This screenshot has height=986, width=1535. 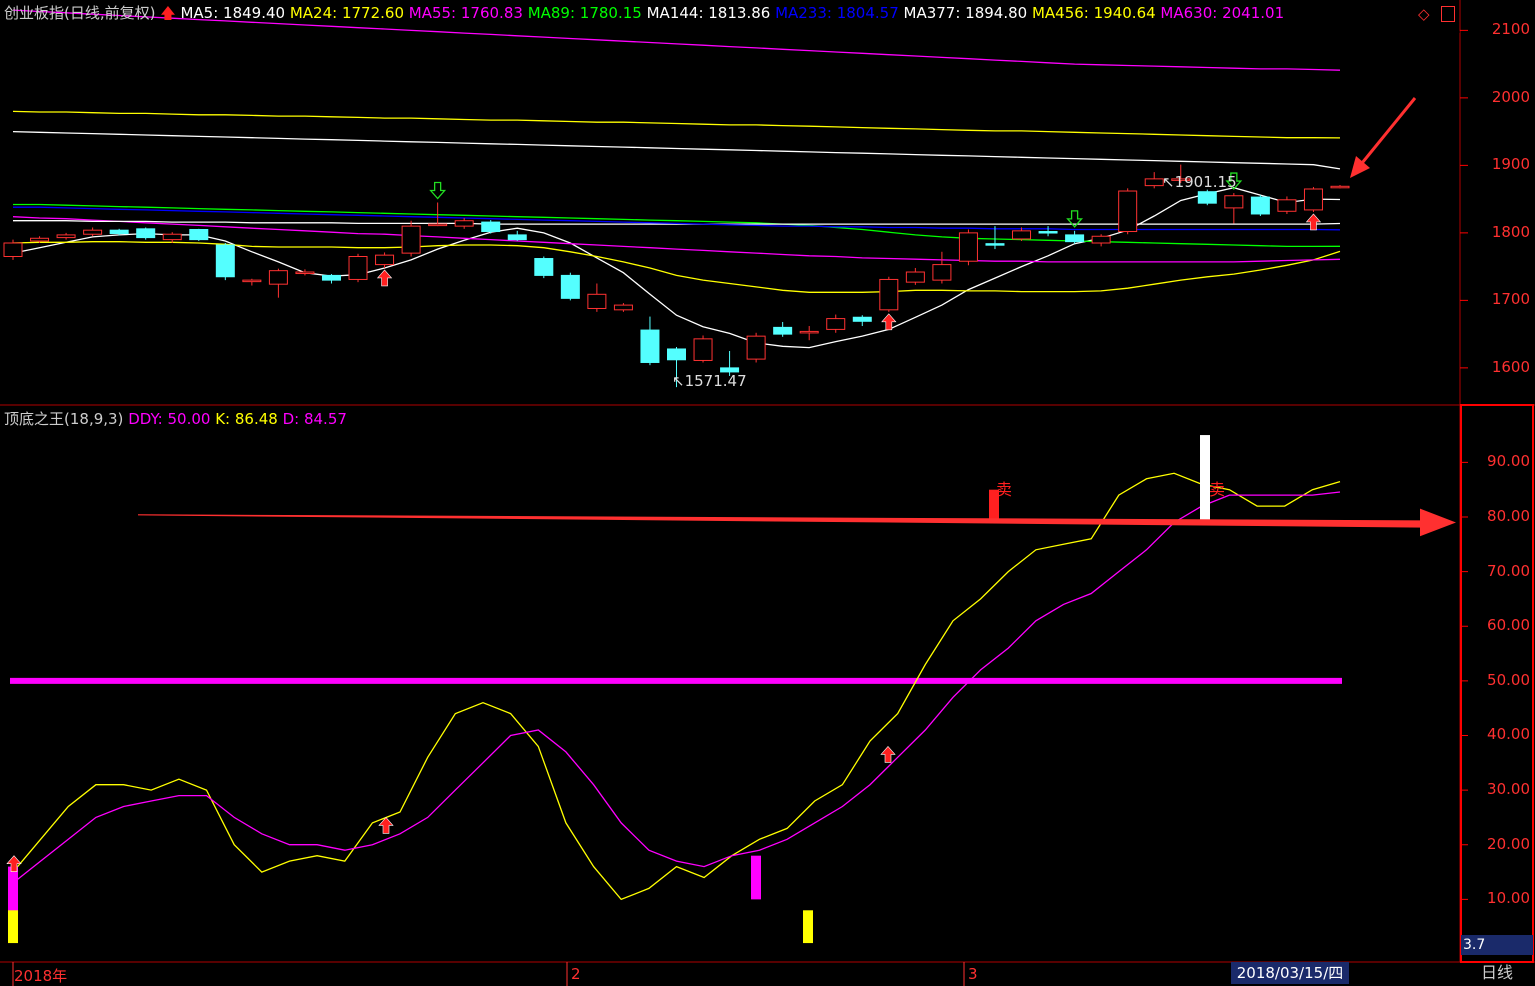 What do you see at coordinates (1510, 366) in the screenshot?
I see `price-tick-label: 1600` at bounding box center [1510, 366].